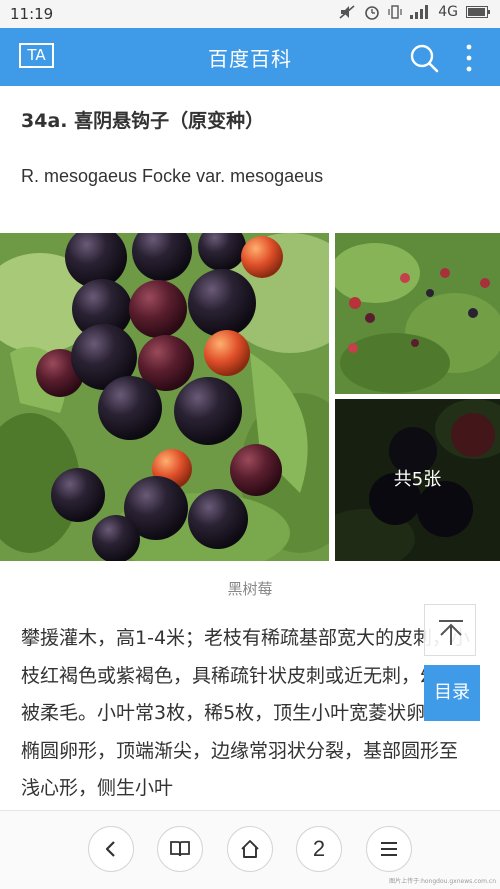  I want to click on back-button, so click(111, 849).